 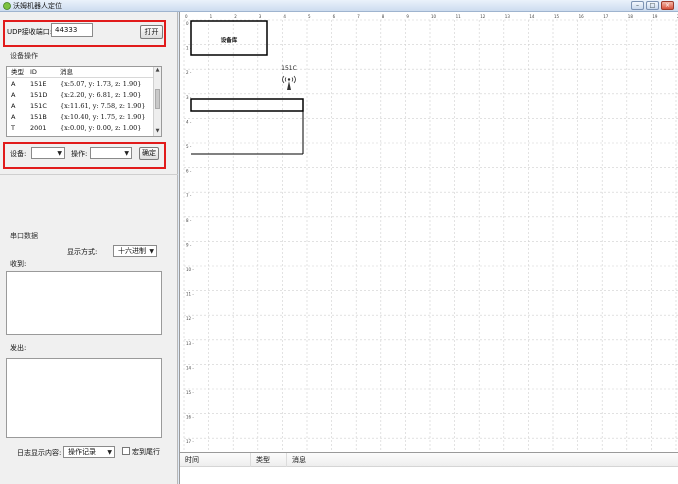 What do you see at coordinates (38, 128) in the screenshot?
I see `row-id: 2001` at bounding box center [38, 128].